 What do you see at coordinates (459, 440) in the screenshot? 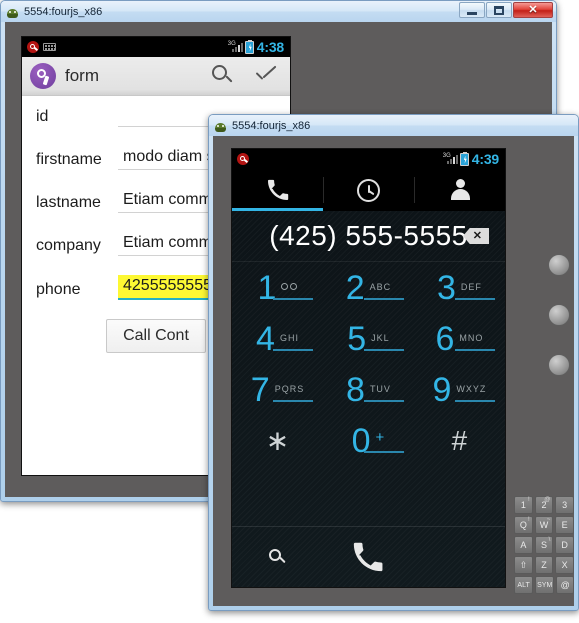
I see `key-hash: #` at bounding box center [459, 440].